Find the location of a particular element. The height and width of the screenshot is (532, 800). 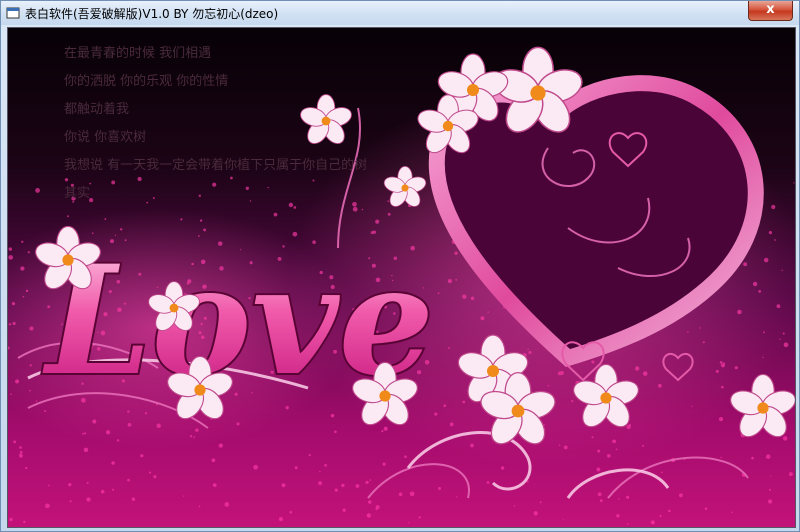

window-app-icon is located at coordinates (13, 13).